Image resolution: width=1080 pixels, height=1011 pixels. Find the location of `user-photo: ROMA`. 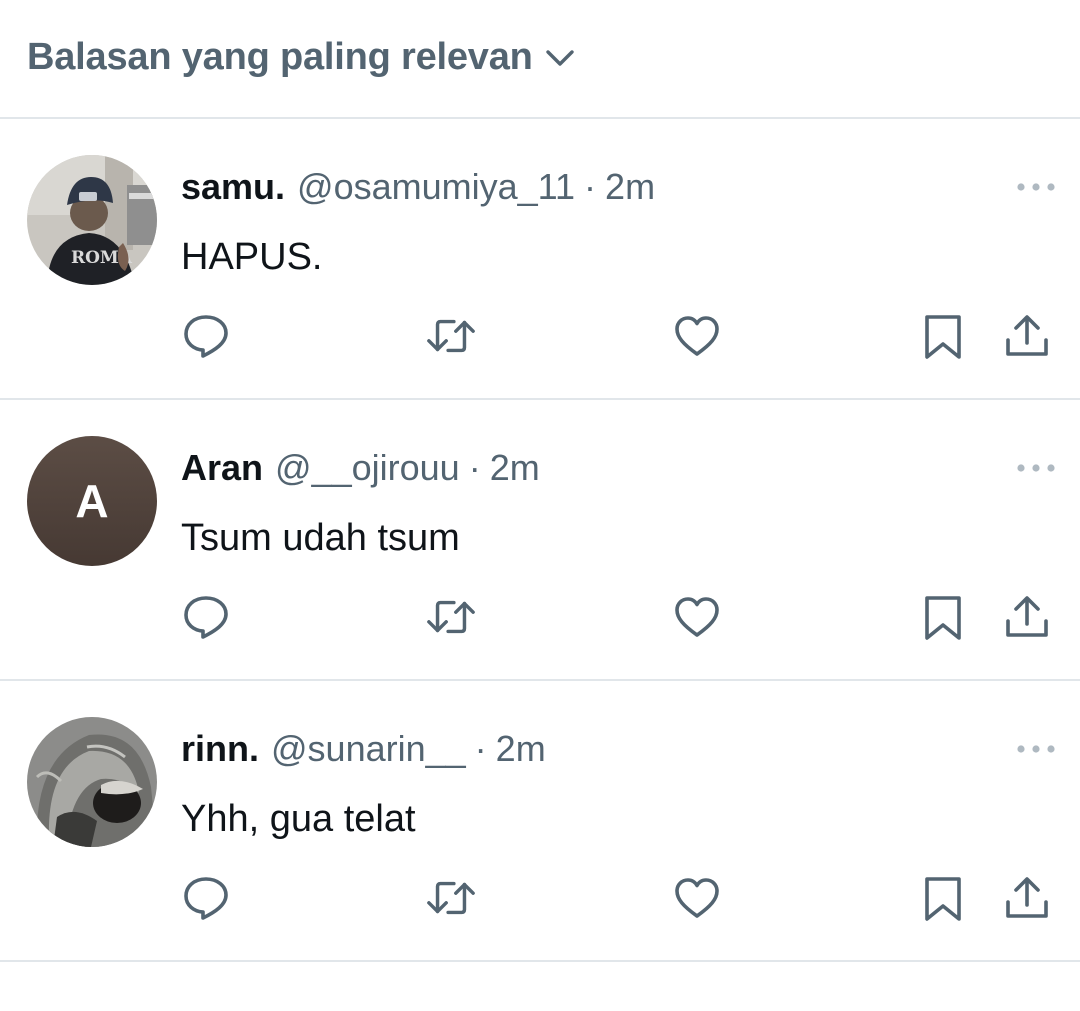

user-photo: ROMA is located at coordinates (92, 220).